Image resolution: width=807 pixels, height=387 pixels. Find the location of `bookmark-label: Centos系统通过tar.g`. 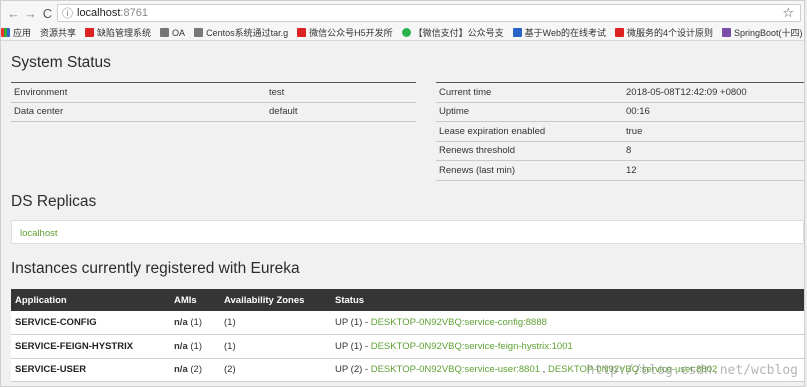

bookmark-label: Centos系统通过tar.g is located at coordinates (247, 33).